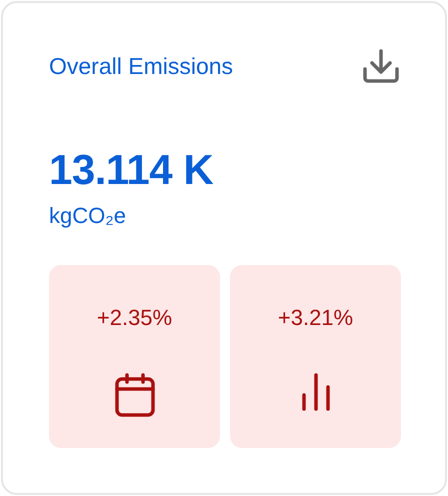  What do you see at coordinates (134, 318) in the screenshot?
I see `change-percent: +2.35%` at bounding box center [134, 318].